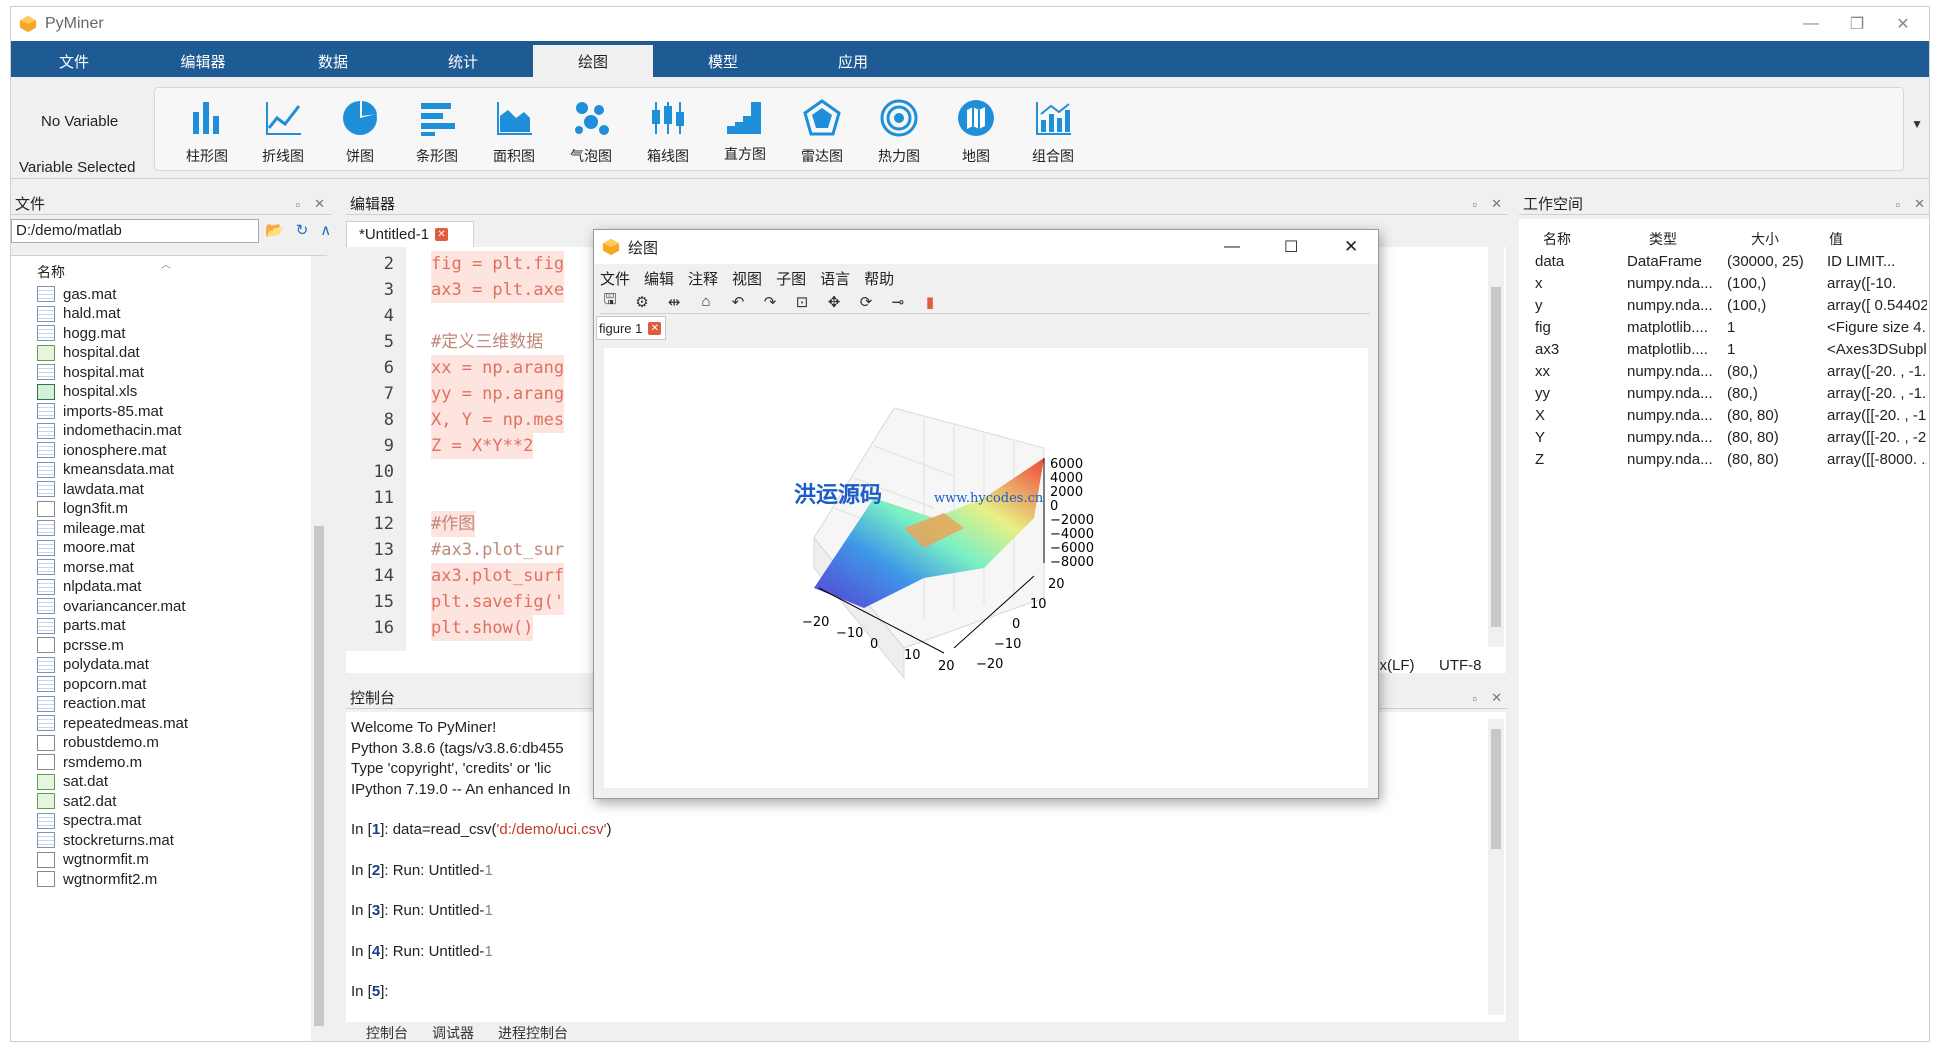  Describe the element at coordinates (1570, 372) in the screenshot. I see `ws-cell-name: xx` at that location.